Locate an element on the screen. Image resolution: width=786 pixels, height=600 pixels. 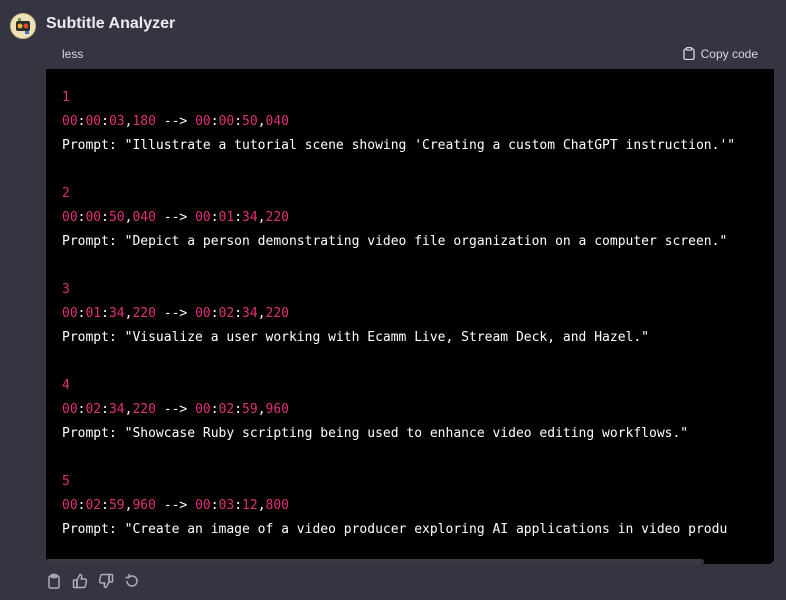
regenerate-icon is located at coordinates (132, 581).